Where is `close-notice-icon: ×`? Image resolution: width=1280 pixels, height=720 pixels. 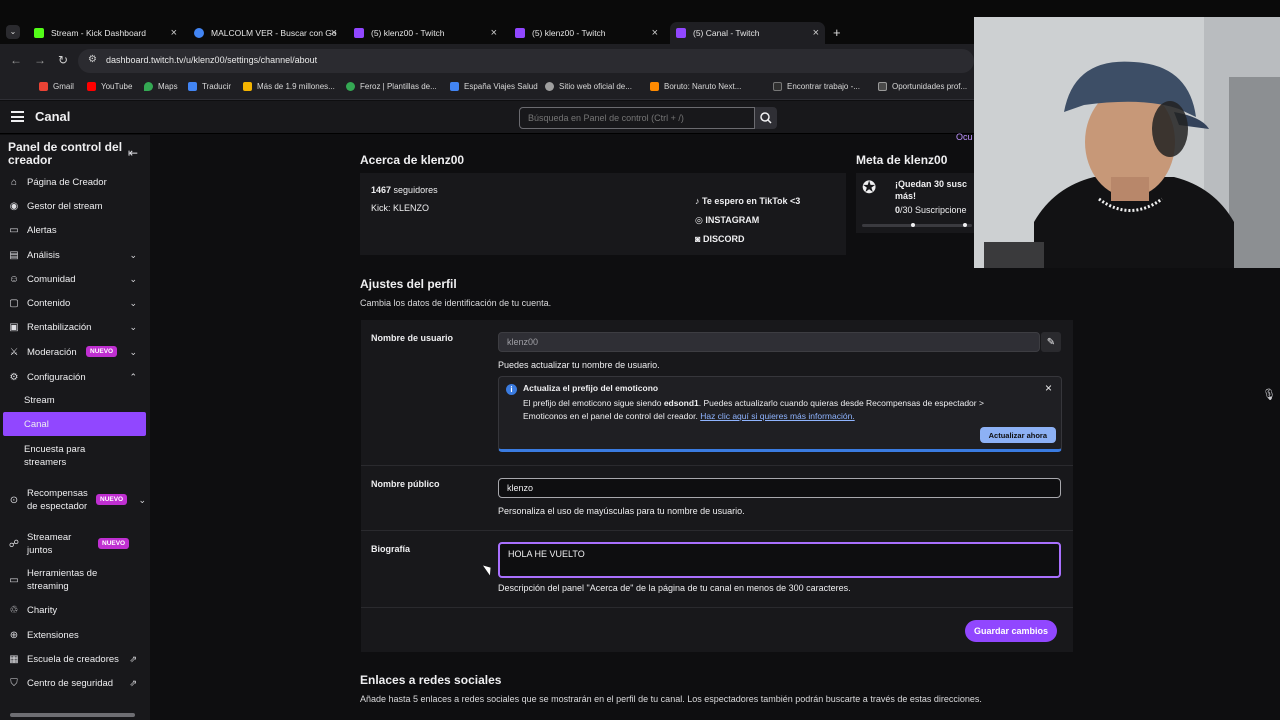 close-notice-icon: × is located at coordinates (1048, 388).